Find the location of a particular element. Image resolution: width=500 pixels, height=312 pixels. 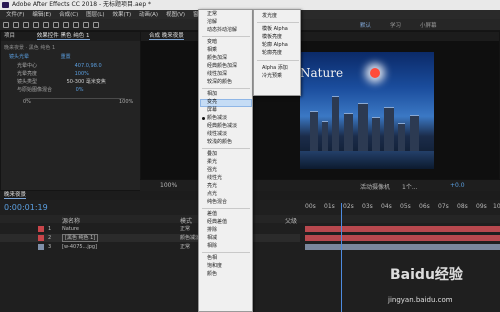

zoom-tool-icon is located at coordinates (36, 25).